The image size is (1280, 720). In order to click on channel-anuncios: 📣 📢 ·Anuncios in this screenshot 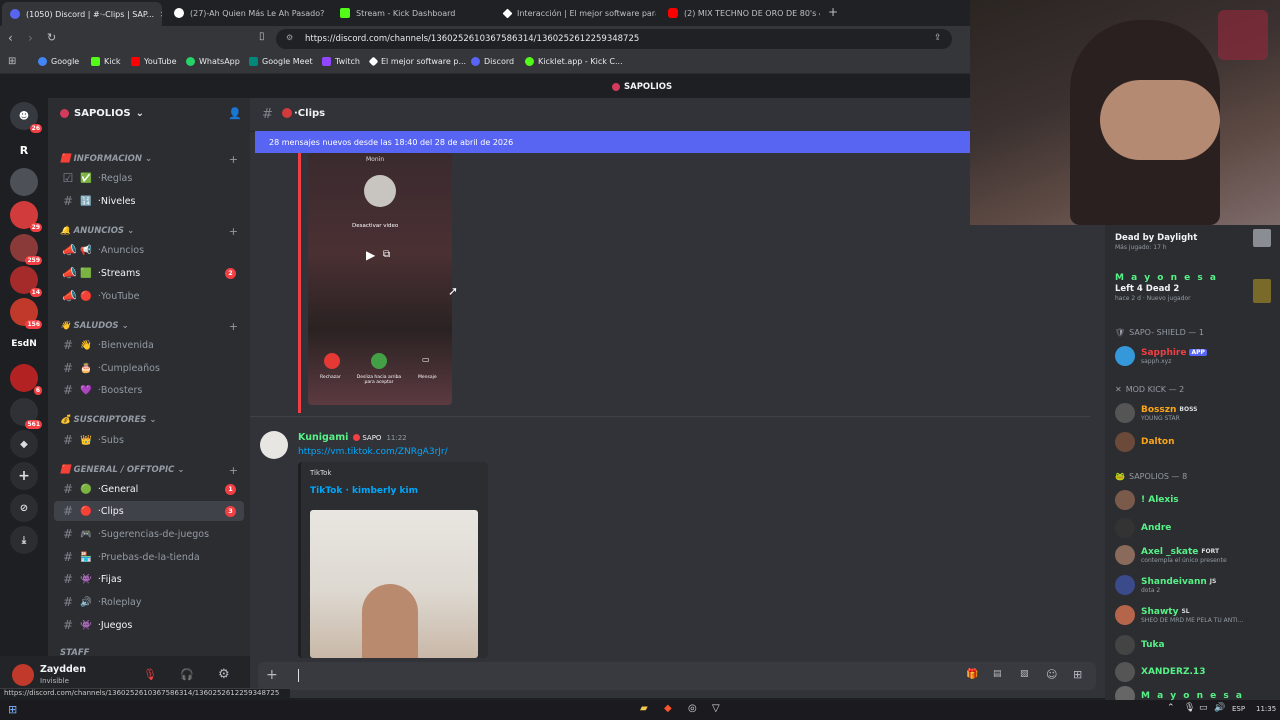, I will do `click(149, 250)`.